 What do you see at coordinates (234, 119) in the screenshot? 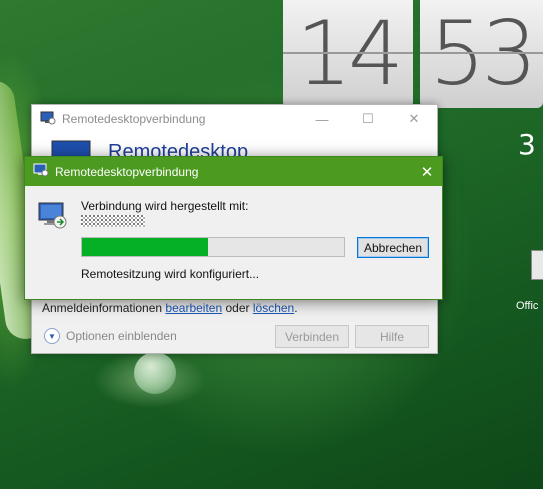
I see `rdp-main-titlebar: Remotedesktopverbindung — ☐ ✕` at bounding box center [234, 119].